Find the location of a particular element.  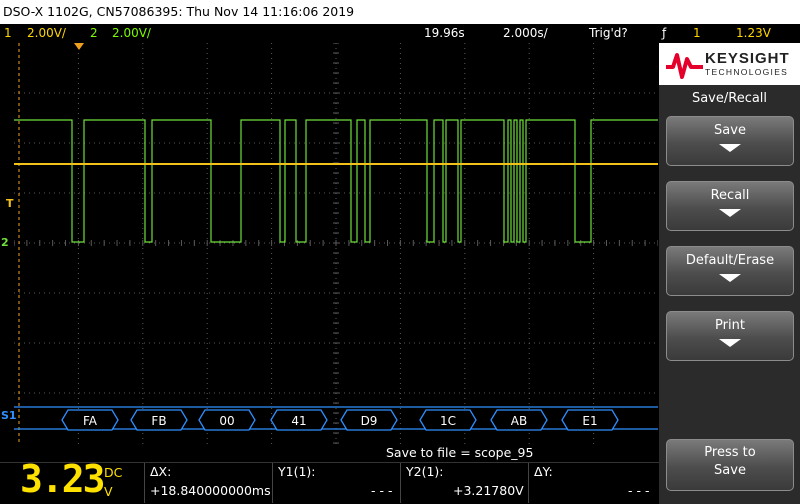

unit-label: V is located at coordinates (108, 491).